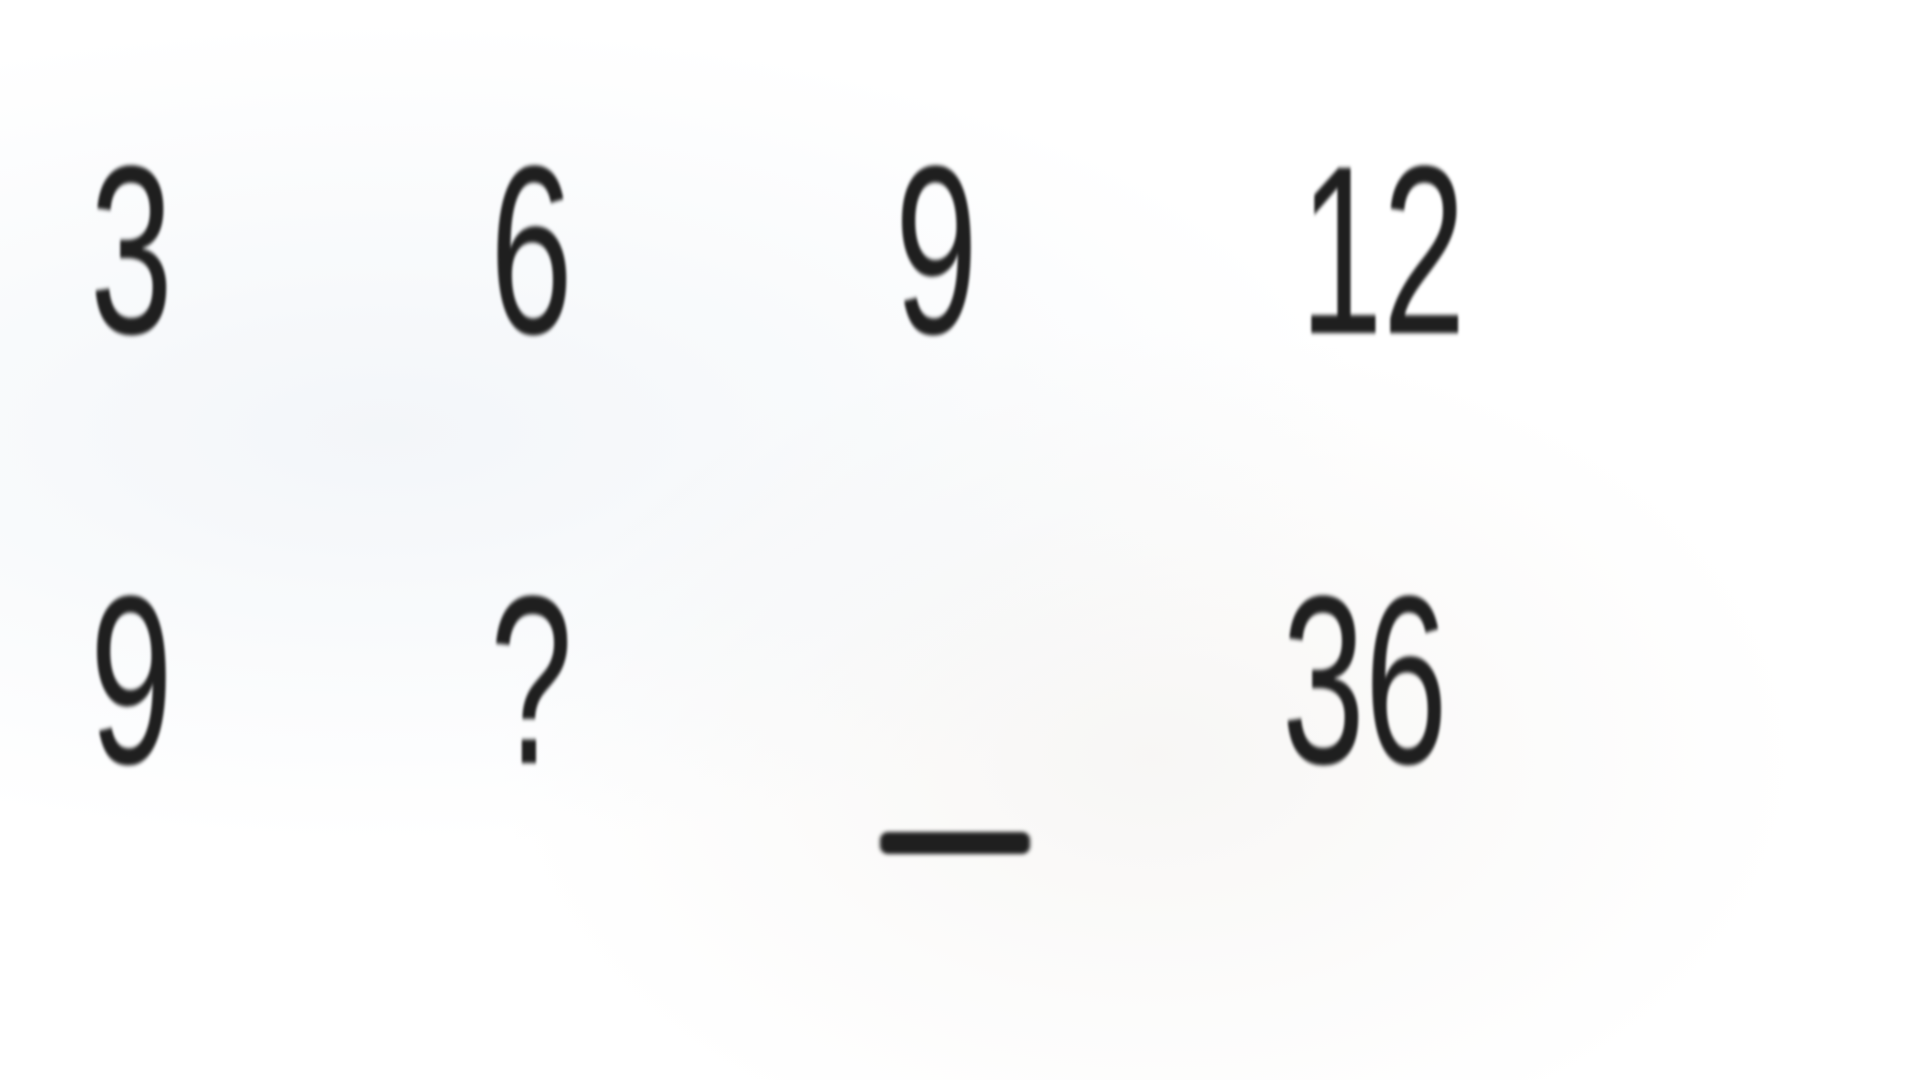 The height and width of the screenshot is (1080, 1920). Describe the element at coordinates (131, 680) in the screenshot. I see `row2-cell-1: 9` at that location.